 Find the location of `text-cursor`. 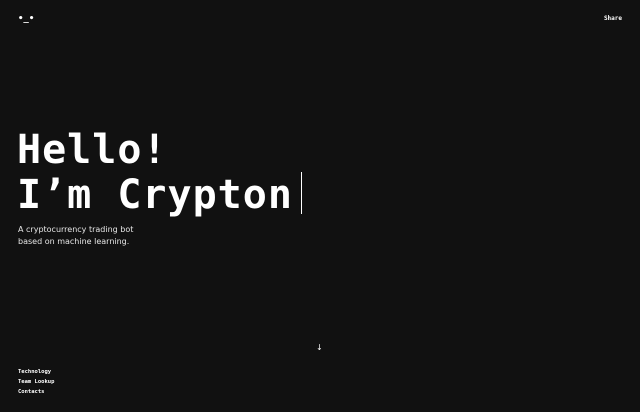

text-cursor is located at coordinates (301, 193).